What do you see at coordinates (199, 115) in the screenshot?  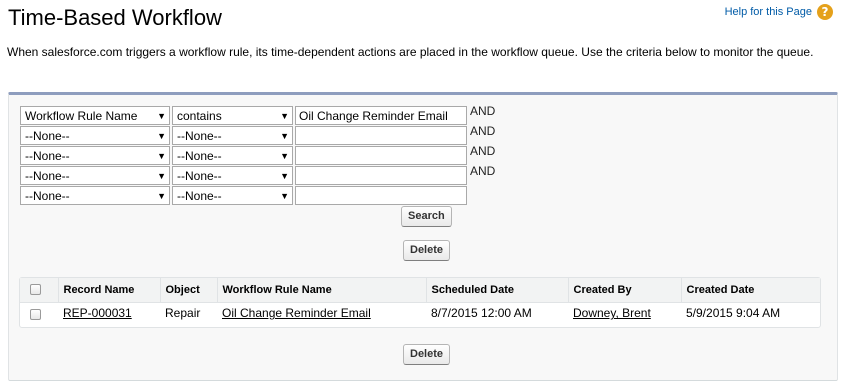 I see `operator-select-value: contains` at bounding box center [199, 115].